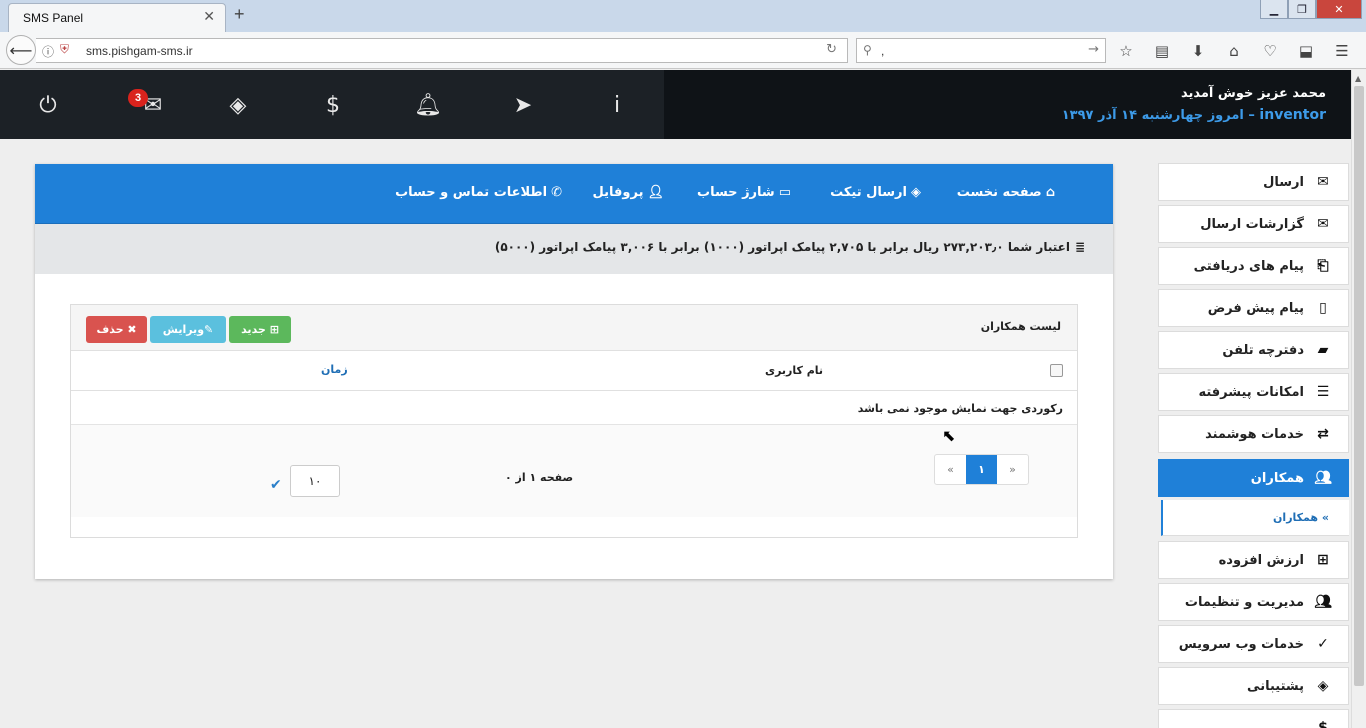 This screenshot has height=728, width=1366. What do you see at coordinates (1323, 392) in the screenshot?
I see `list-icon: ☰` at bounding box center [1323, 392].